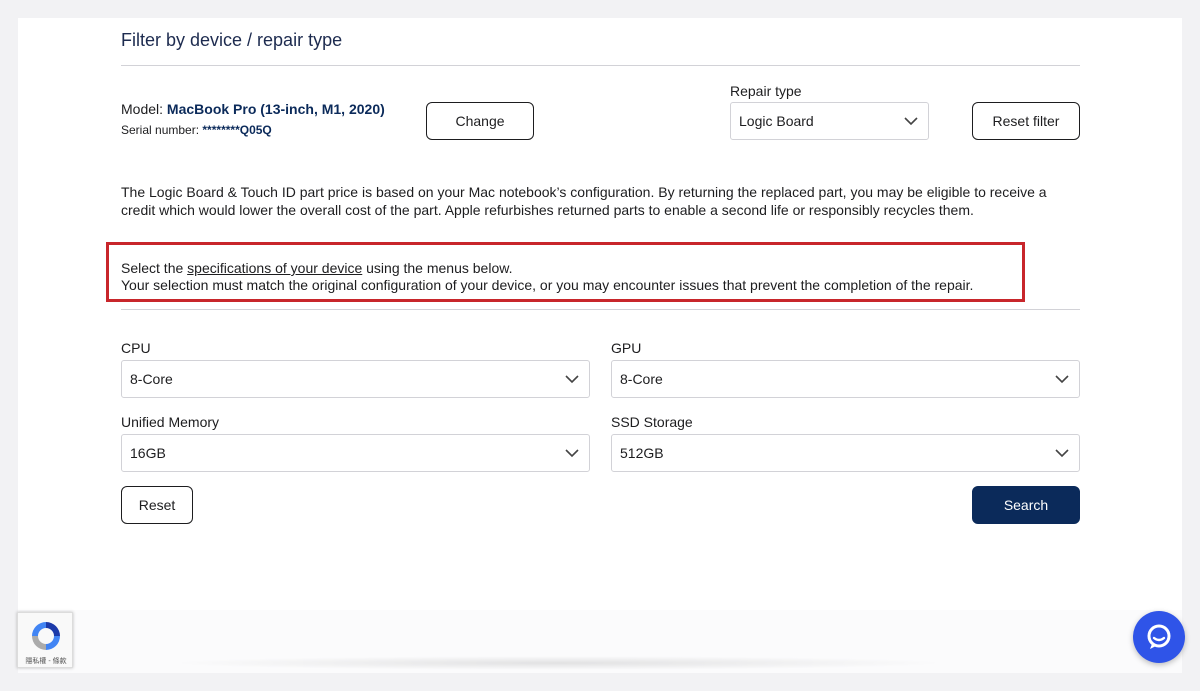  I want to click on specifications-link: specifications of your device, so click(274, 268).